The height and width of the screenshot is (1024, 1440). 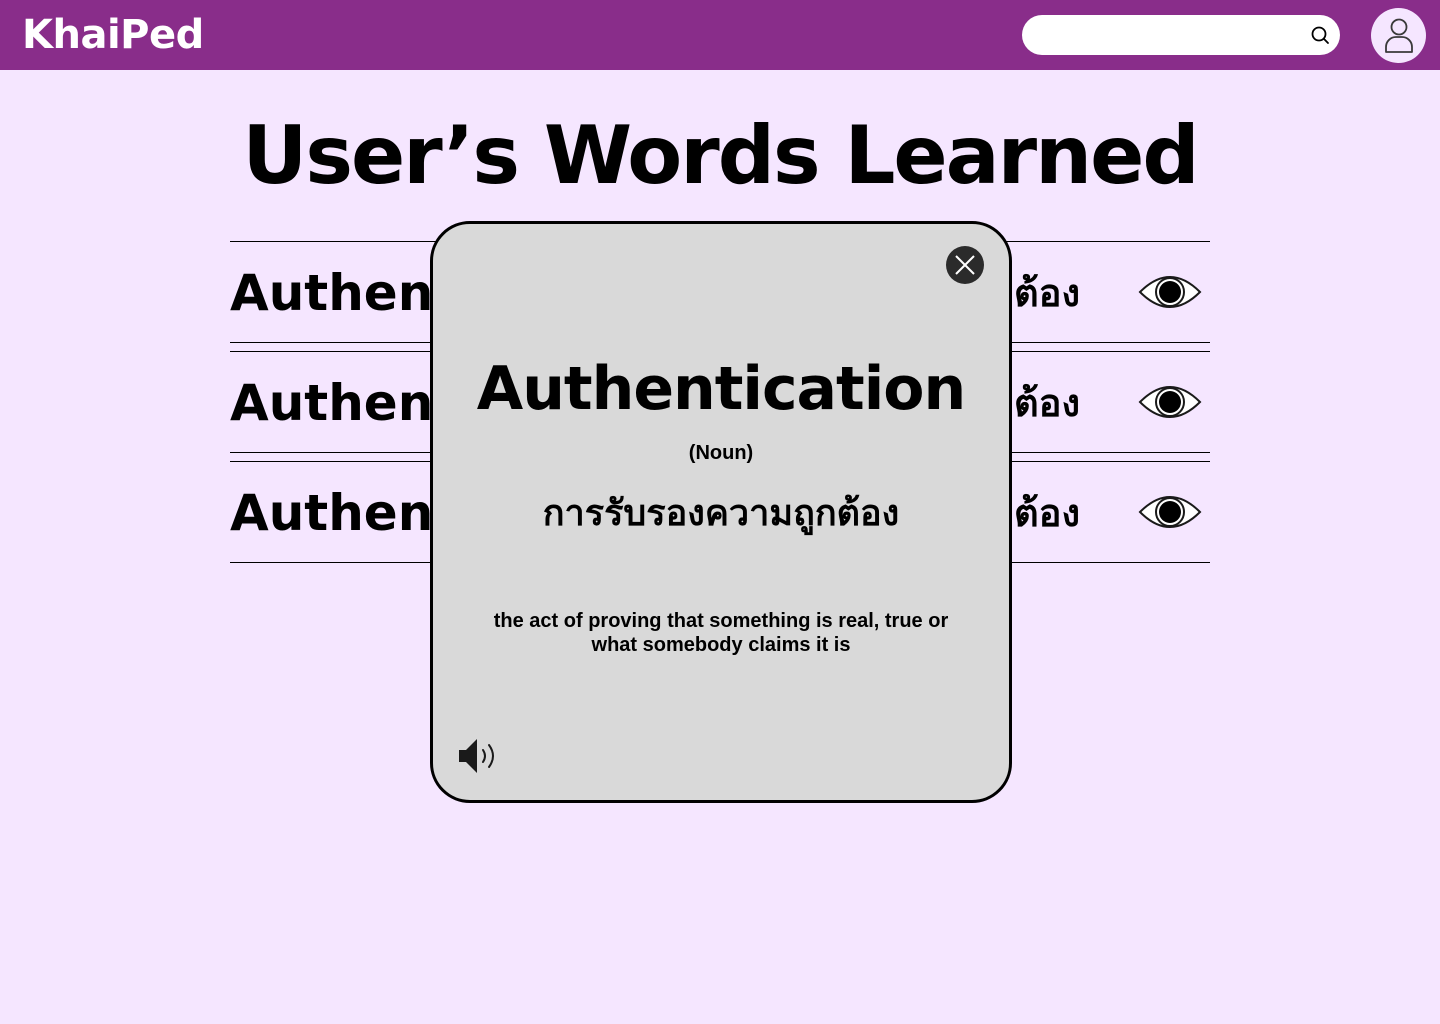 I want to click on page-title: User’s Words Learned, so click(x=720, y=155).